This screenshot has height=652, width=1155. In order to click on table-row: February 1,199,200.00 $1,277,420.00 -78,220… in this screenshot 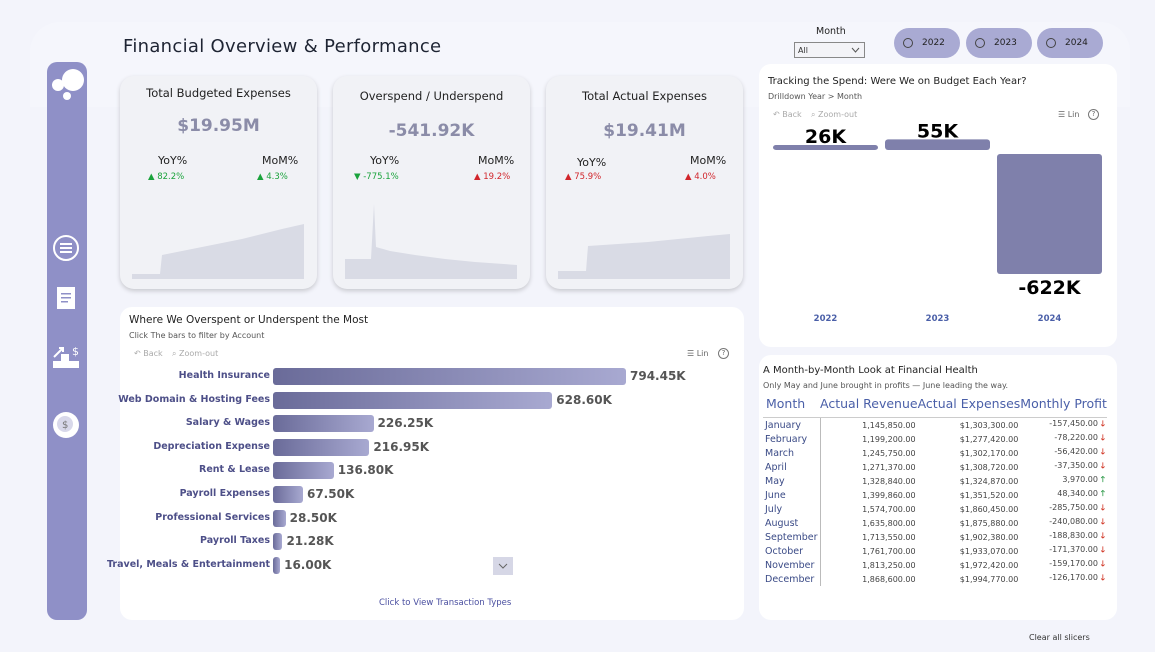, I will do `click(935, 439)`.